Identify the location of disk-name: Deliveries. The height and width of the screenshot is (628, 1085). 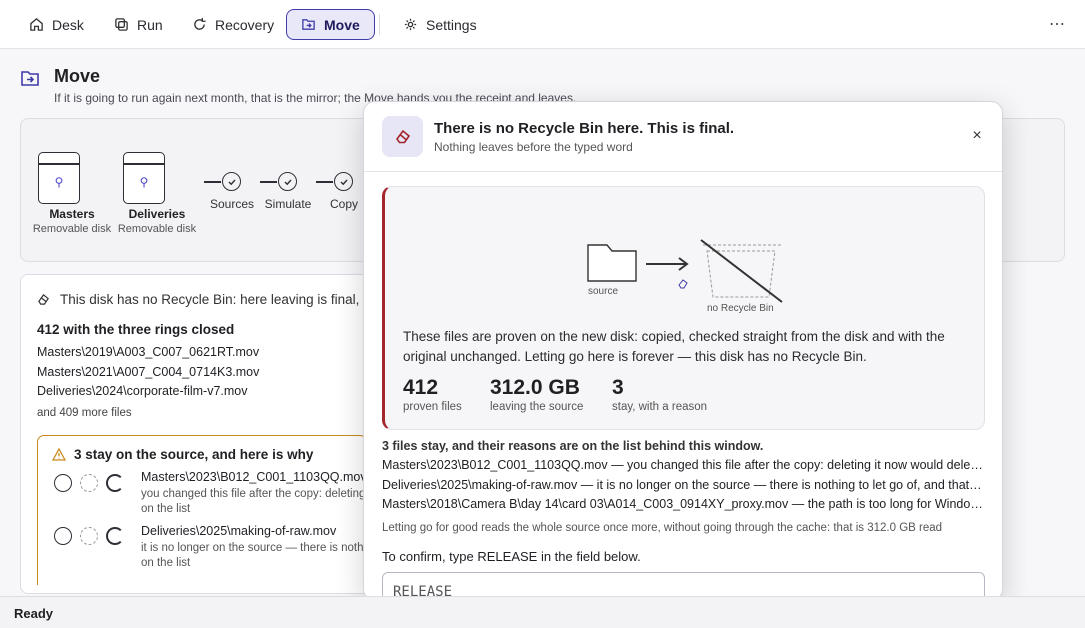
(157, 214).